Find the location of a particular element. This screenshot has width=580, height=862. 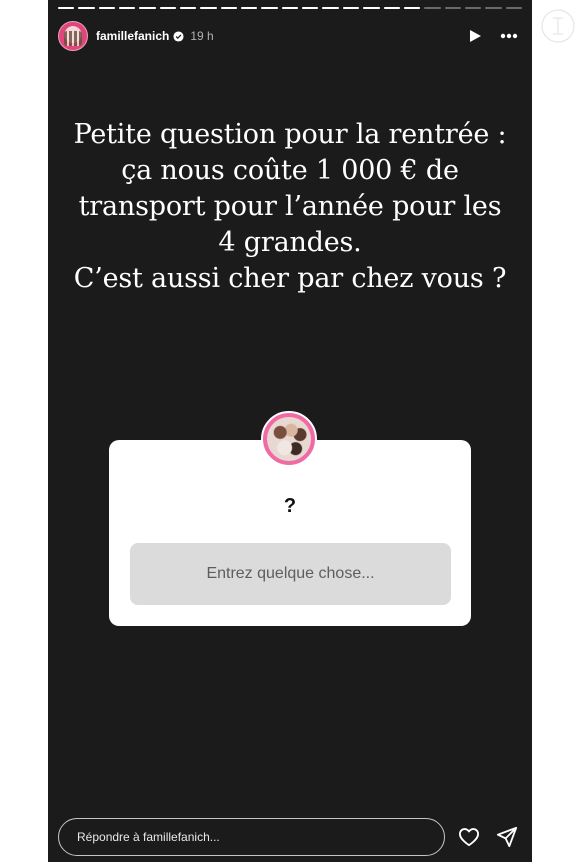

more-icon is located at coordinates (509, 36).